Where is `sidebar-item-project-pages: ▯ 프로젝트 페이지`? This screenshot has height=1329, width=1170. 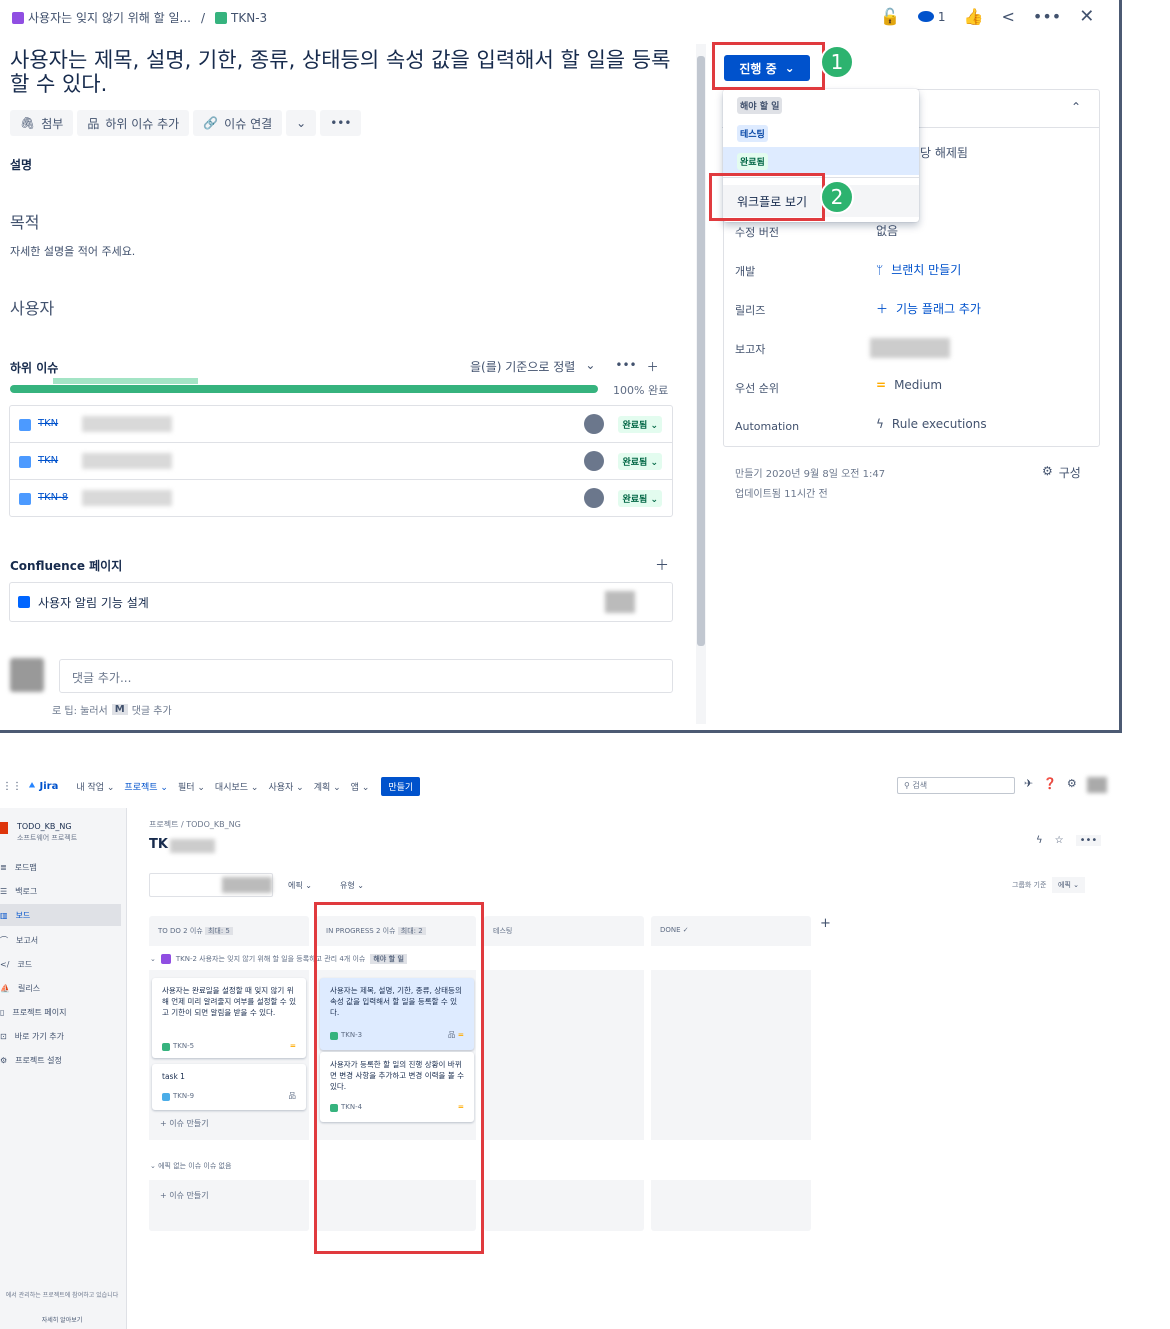 sidebar-item-project-pages: ▯ 프로젝트 페이지 is located at coordinates (33, 1012).